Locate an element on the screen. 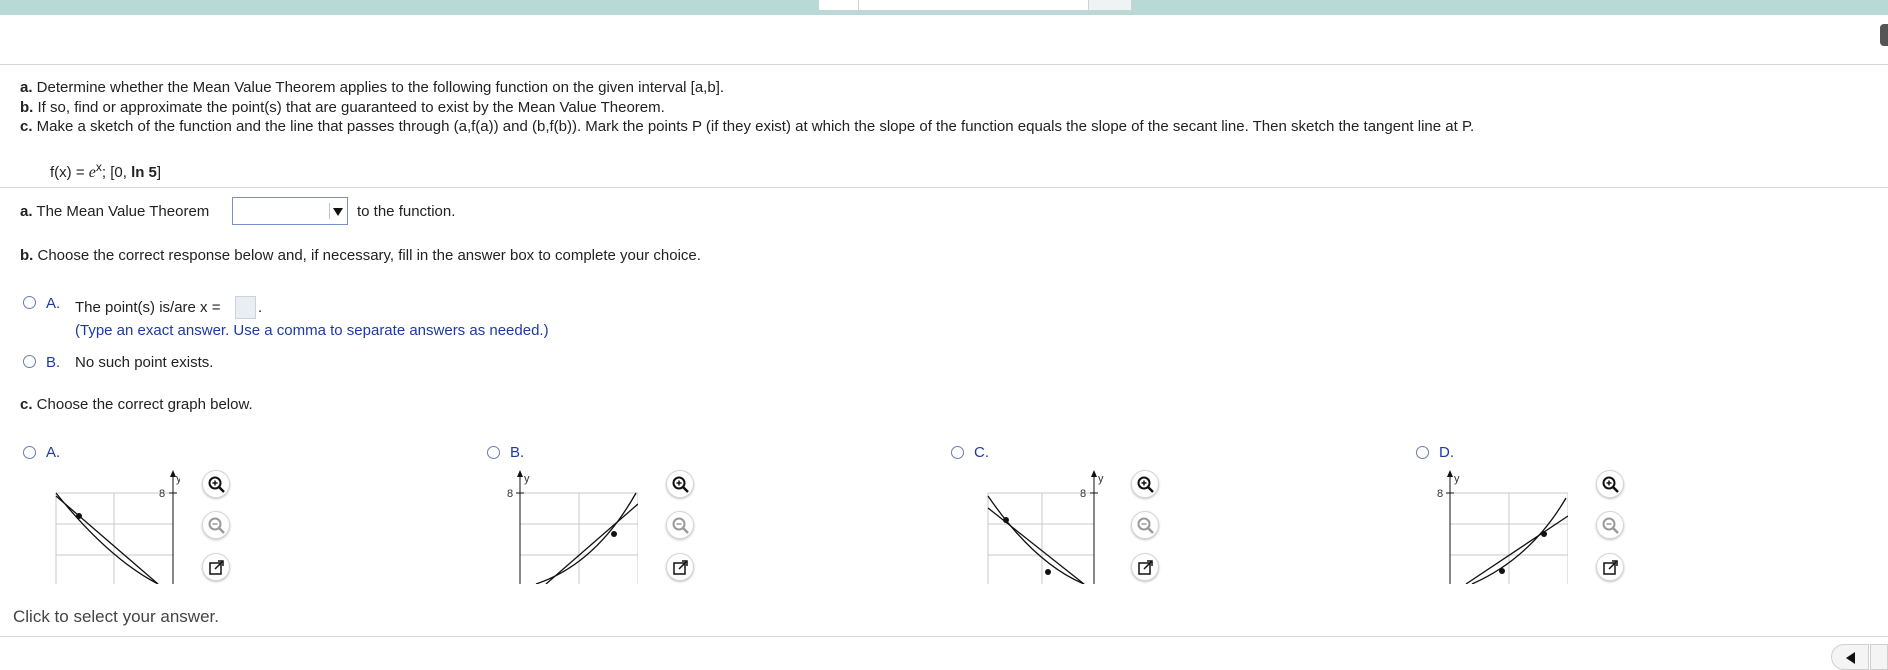 Image resolution: width=1888 pixels, height=670 pixels. graph-d-tick: 8 is located at coordinates (1440, 494).